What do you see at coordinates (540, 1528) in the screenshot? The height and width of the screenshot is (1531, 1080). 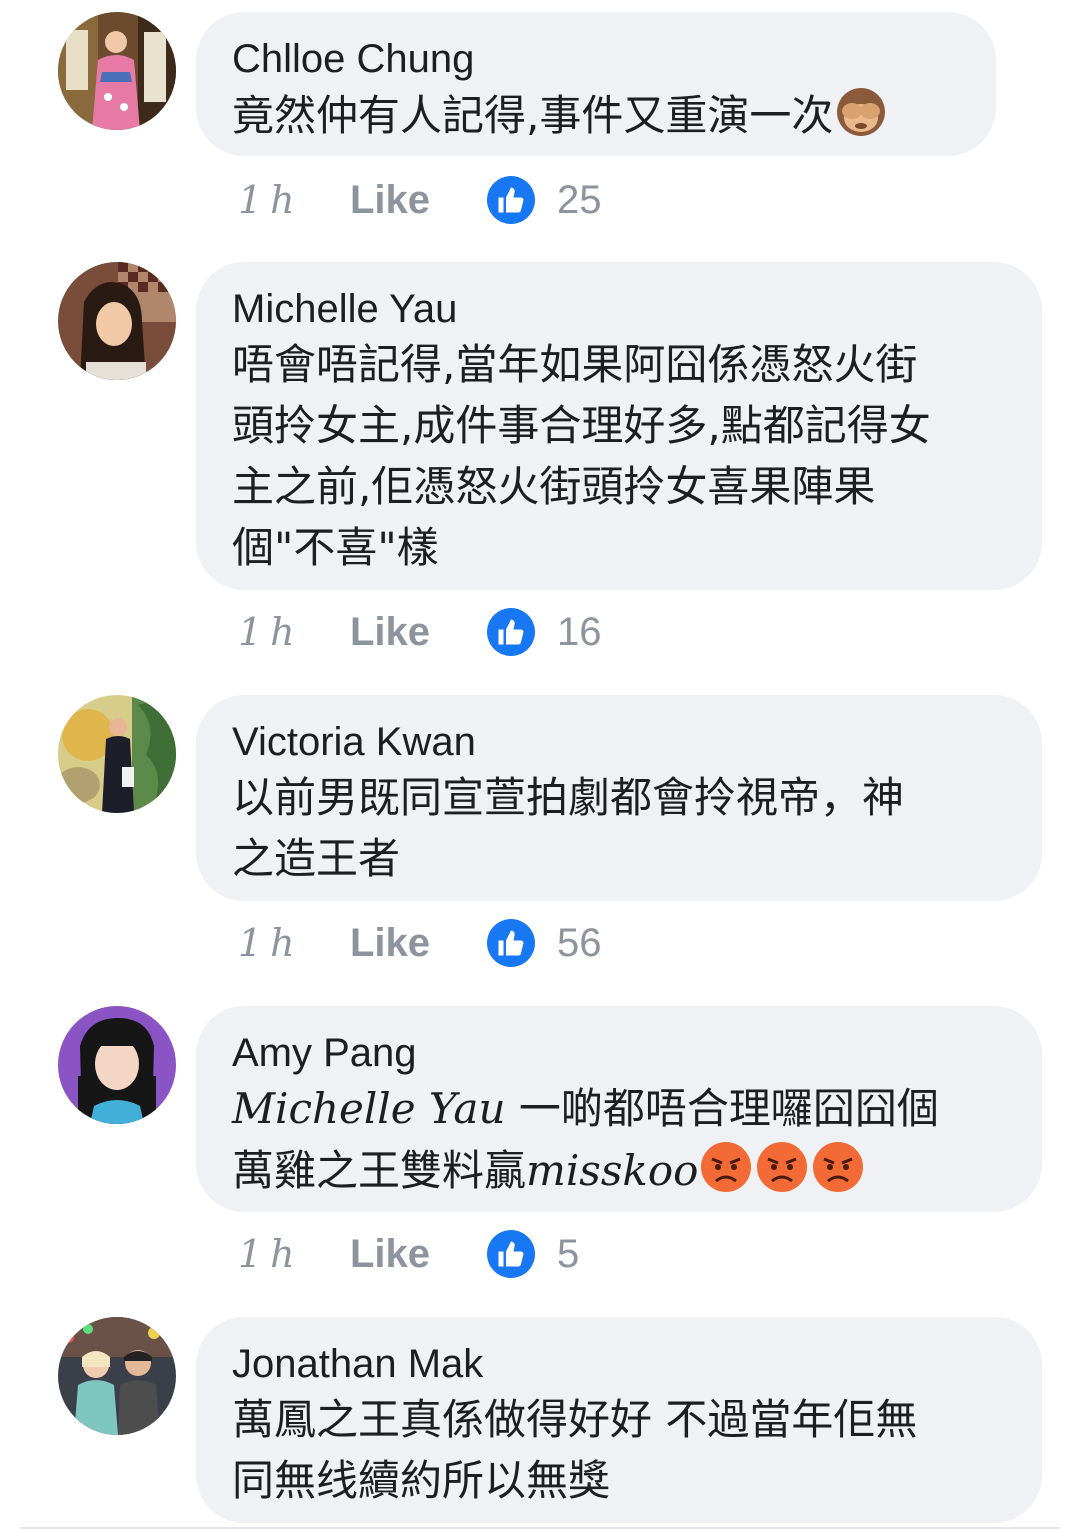 I see `divider` at bounding box center [540, 1528].